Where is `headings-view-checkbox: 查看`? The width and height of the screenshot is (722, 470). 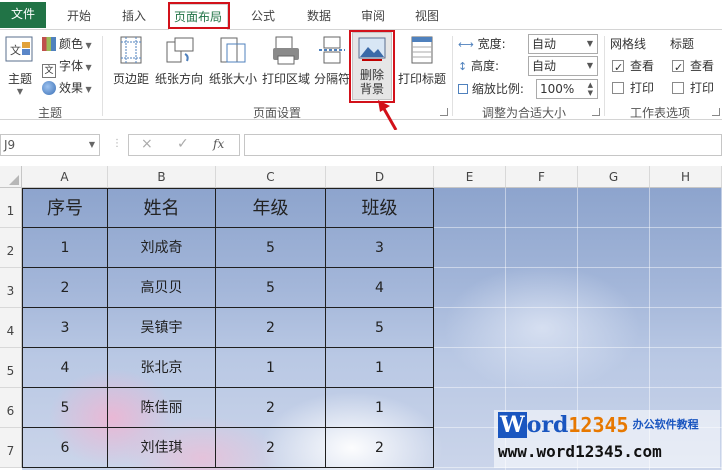
headings-view-checkbox: 查看 is located at coordinates (693, 67).